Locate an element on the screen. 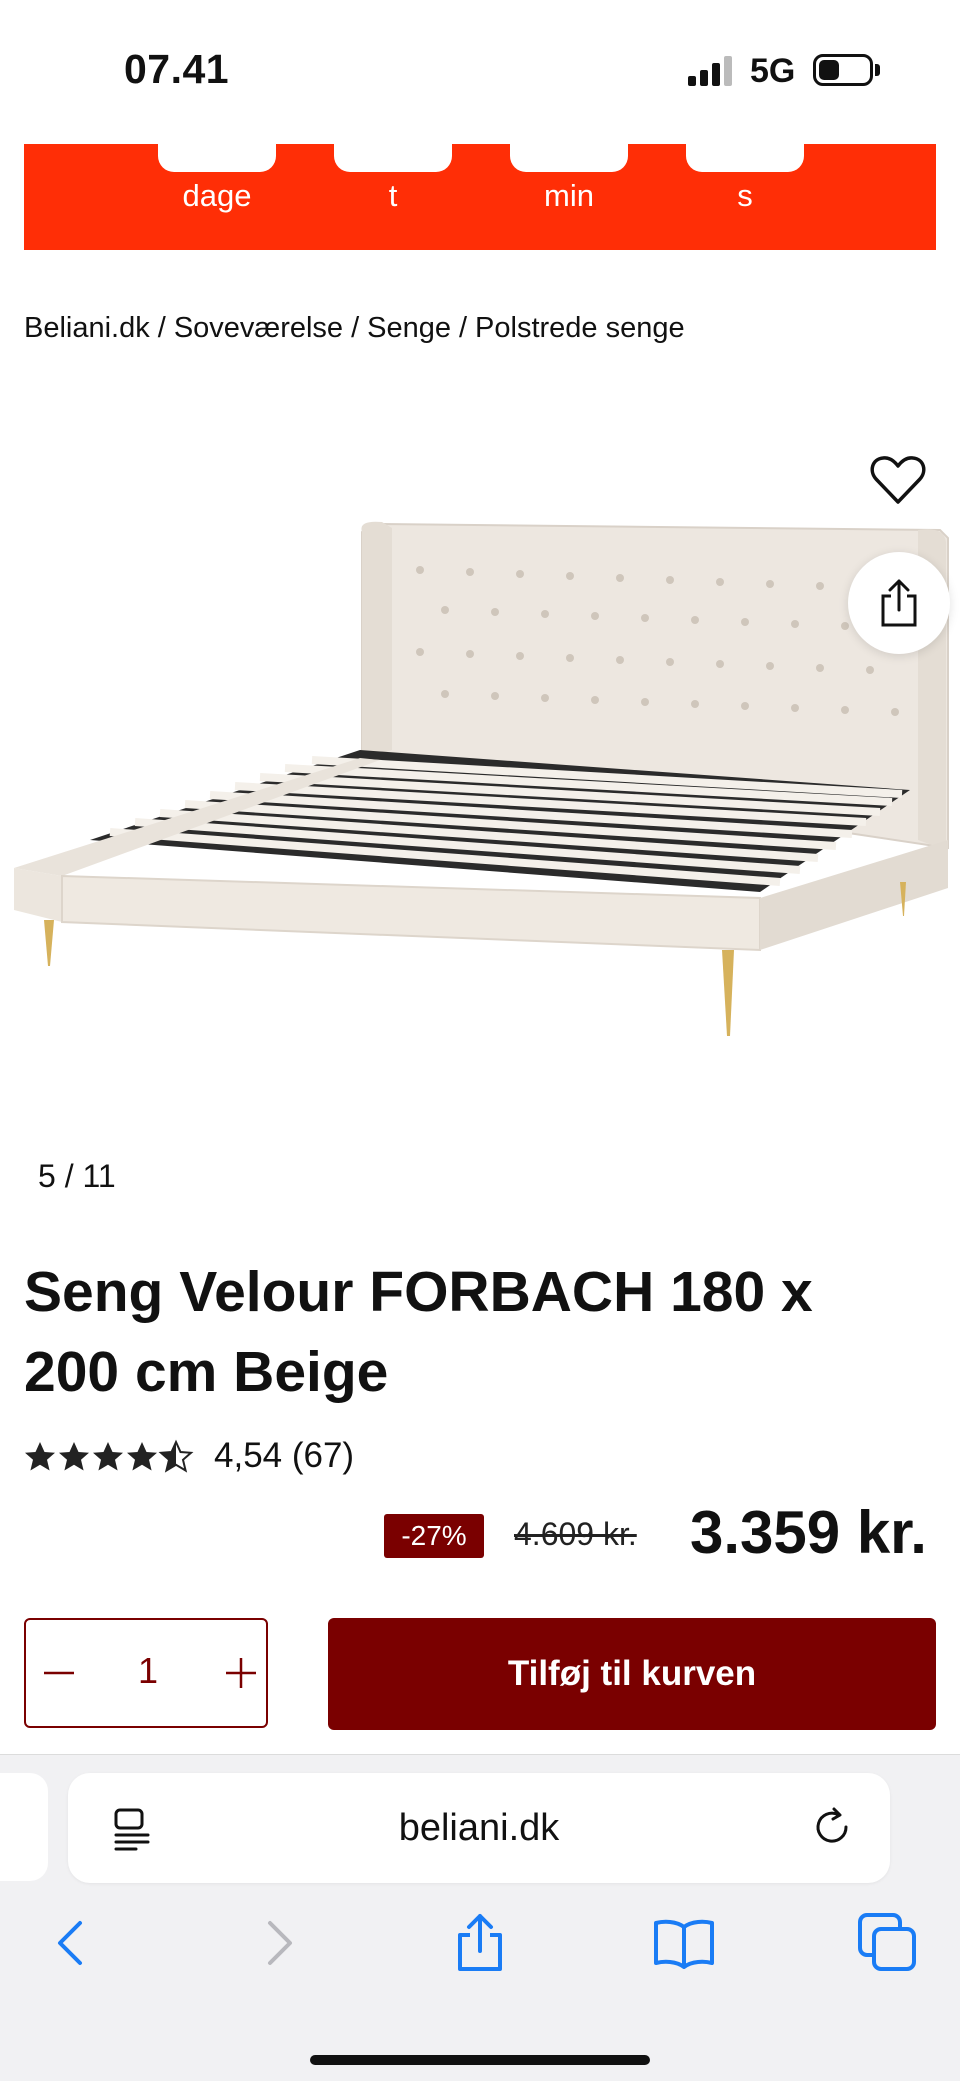  tabs-icon is located at coordinates (888, 1943).